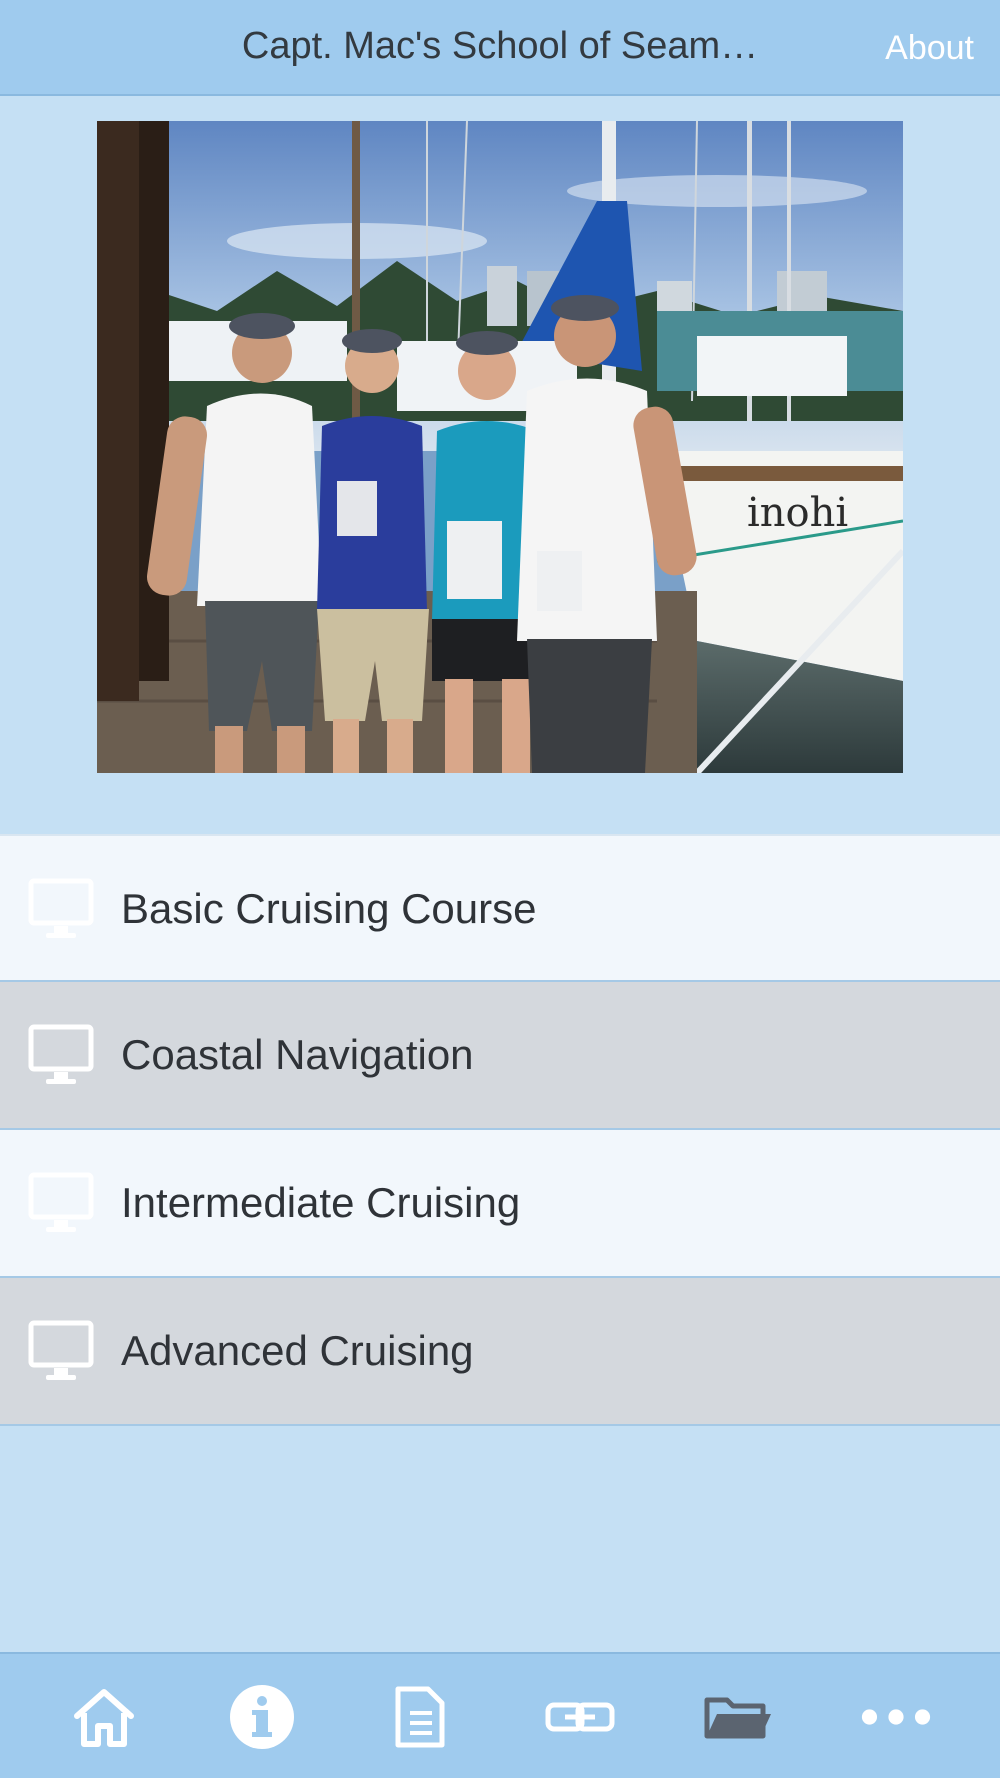 The width and height of the screenshot is (1000, 1778). What do you see at coordinates (297, 1054) in the screenshot?
I see `list-item-label: Coastal Navigation` at bounding box center [297, 1054].